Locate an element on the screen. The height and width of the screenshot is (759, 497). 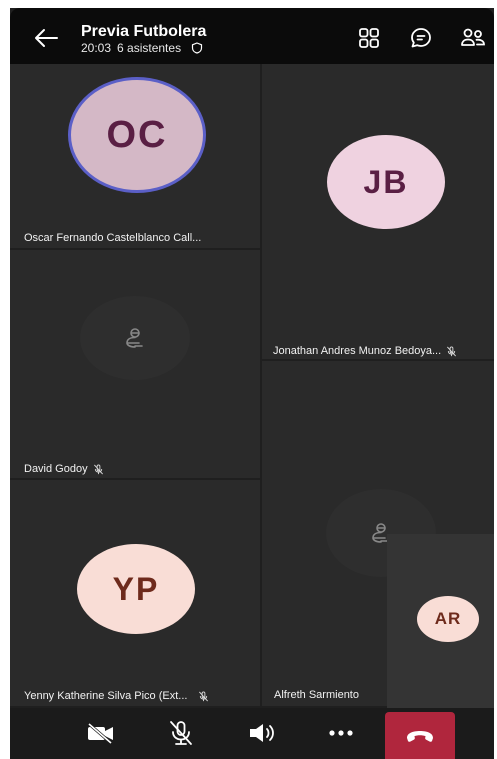
call-controls-bar is located at coordinates (252, 733).